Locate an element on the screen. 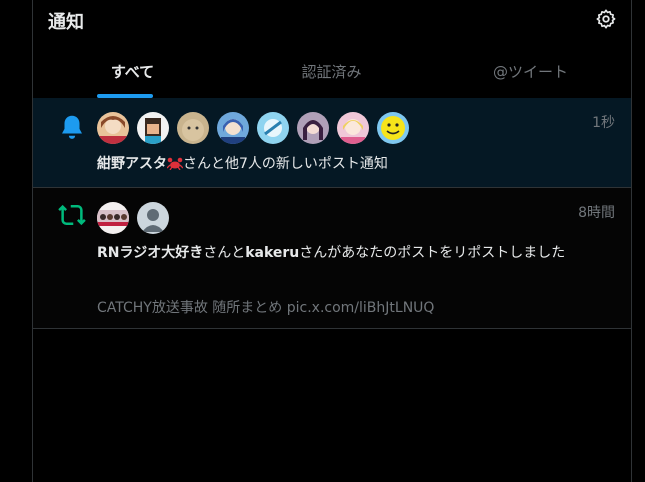 This screenshot has width=645, height=482. gear-icon is located at coordinates (606, 19).